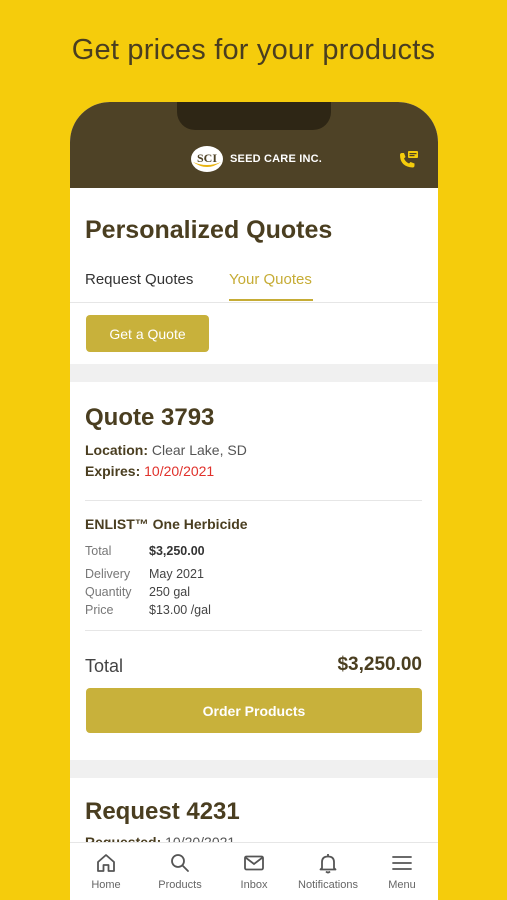 The width and height of the screenshot is (507, 900). I want to click on product-name: ENLIST™ One Herbicide, so click(166, 524).